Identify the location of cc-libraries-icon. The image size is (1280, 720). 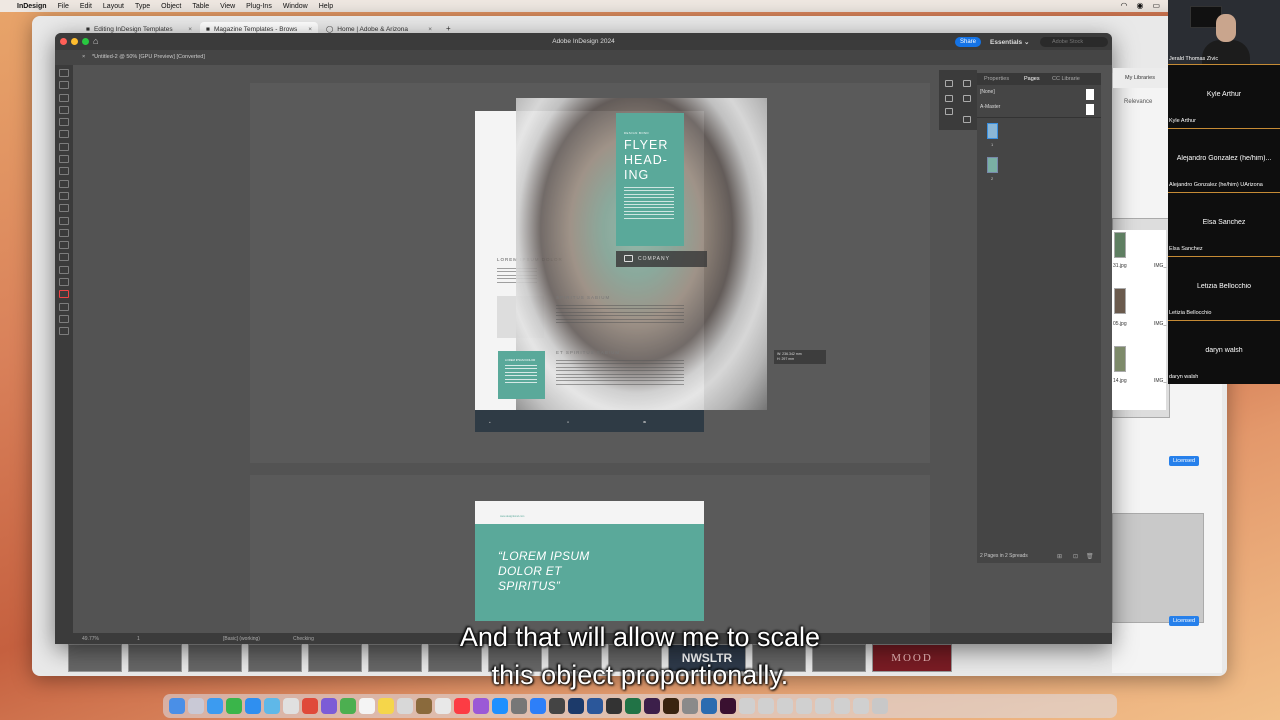
(967, 119).